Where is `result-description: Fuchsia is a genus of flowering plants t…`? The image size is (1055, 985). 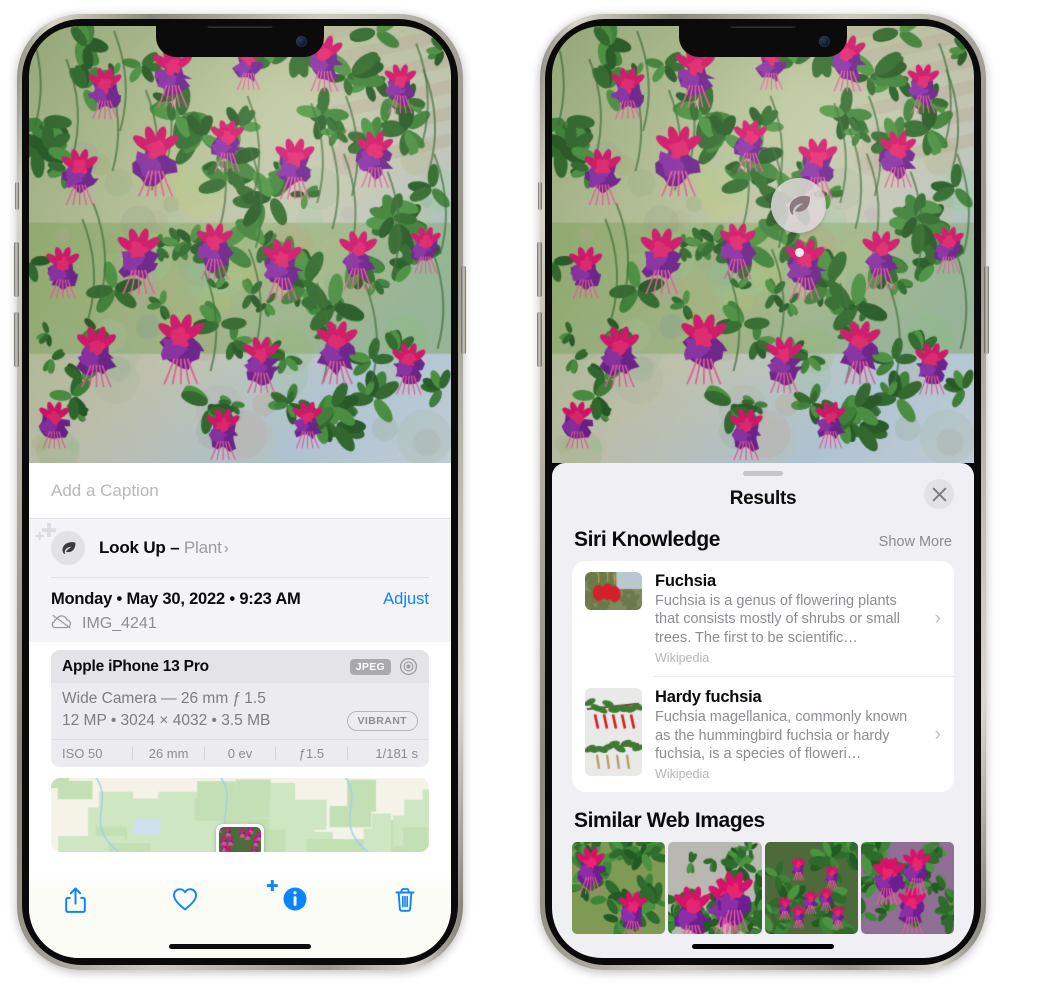
result-description: Fuchsia is a genus of flowering plants t… is located at coordinates (777, 619).